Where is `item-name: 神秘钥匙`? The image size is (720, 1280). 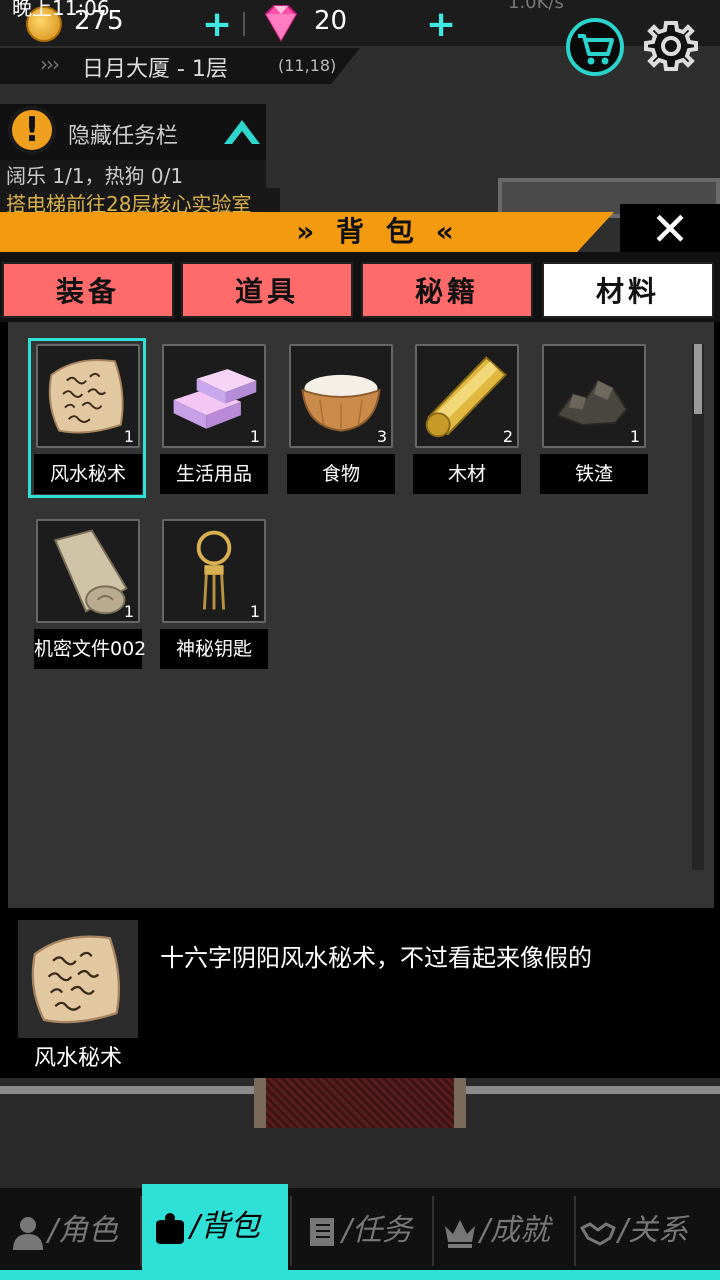 item-name: 神秘钥匙 is located at coordinates (214, 649).